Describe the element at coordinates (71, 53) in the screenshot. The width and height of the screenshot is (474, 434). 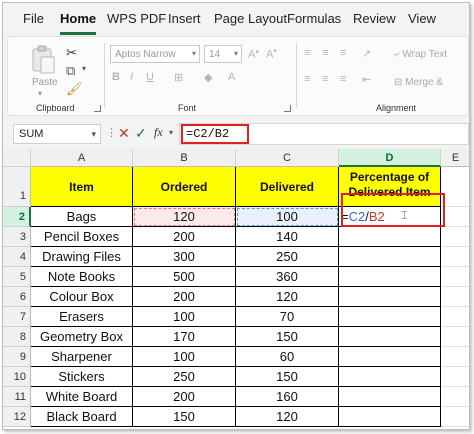
I see `cut-icon: ✂` at that location.